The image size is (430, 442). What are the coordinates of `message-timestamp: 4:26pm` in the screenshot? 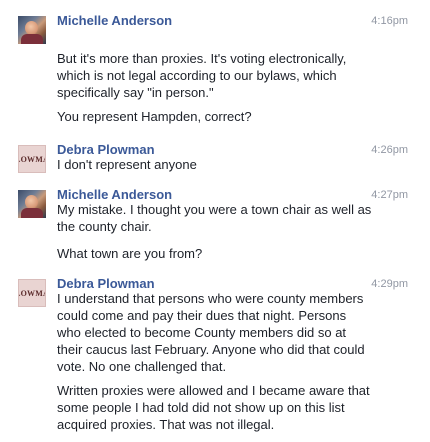 It's located at (389, 150).